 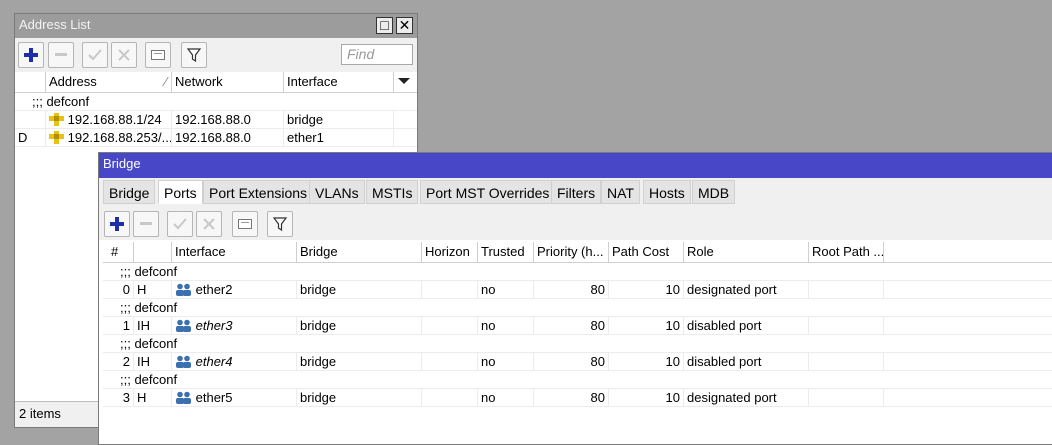 I want to click on address-table-header: Address ⁄ Network Interface, so click(x=216, y=82).